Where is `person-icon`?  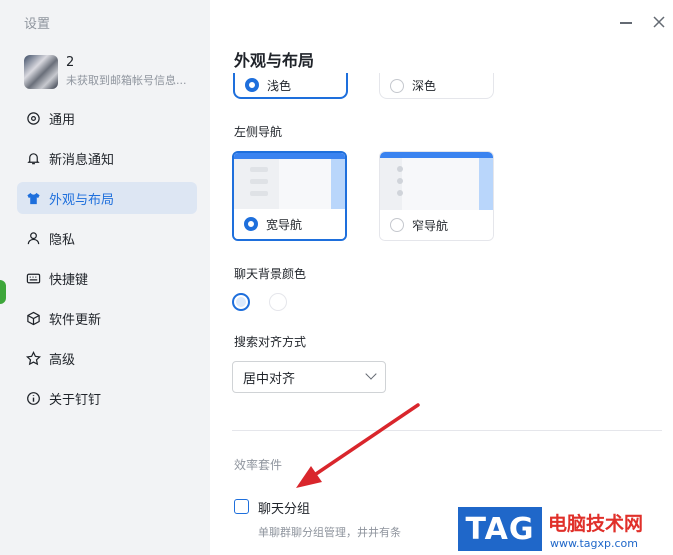
person-icon is located at coordinates (33, 238).